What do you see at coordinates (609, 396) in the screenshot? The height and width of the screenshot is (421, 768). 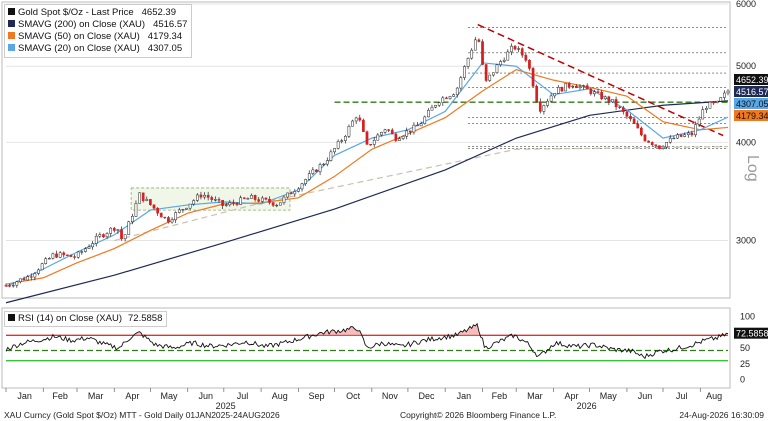 I see `month-label: May` at bounding box center [609, 396].